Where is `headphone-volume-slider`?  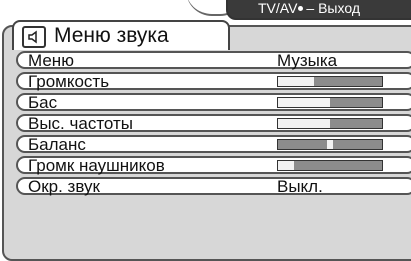 headphone-volume-slider is located at coordinates (330, 165).